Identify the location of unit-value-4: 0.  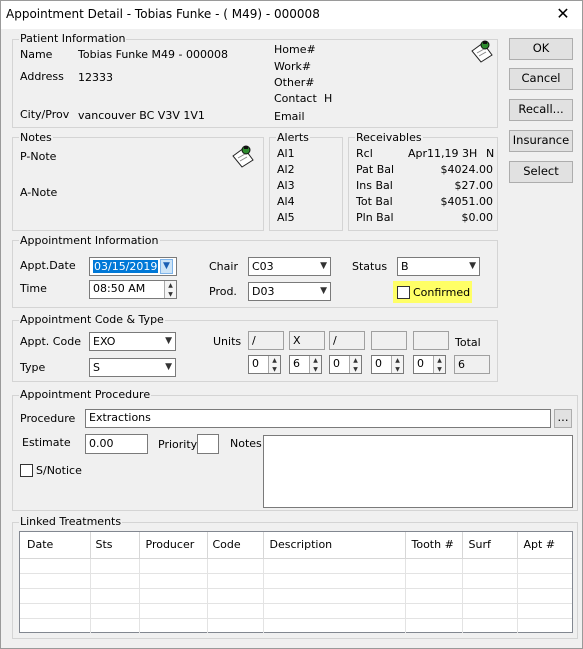
(378, 363).